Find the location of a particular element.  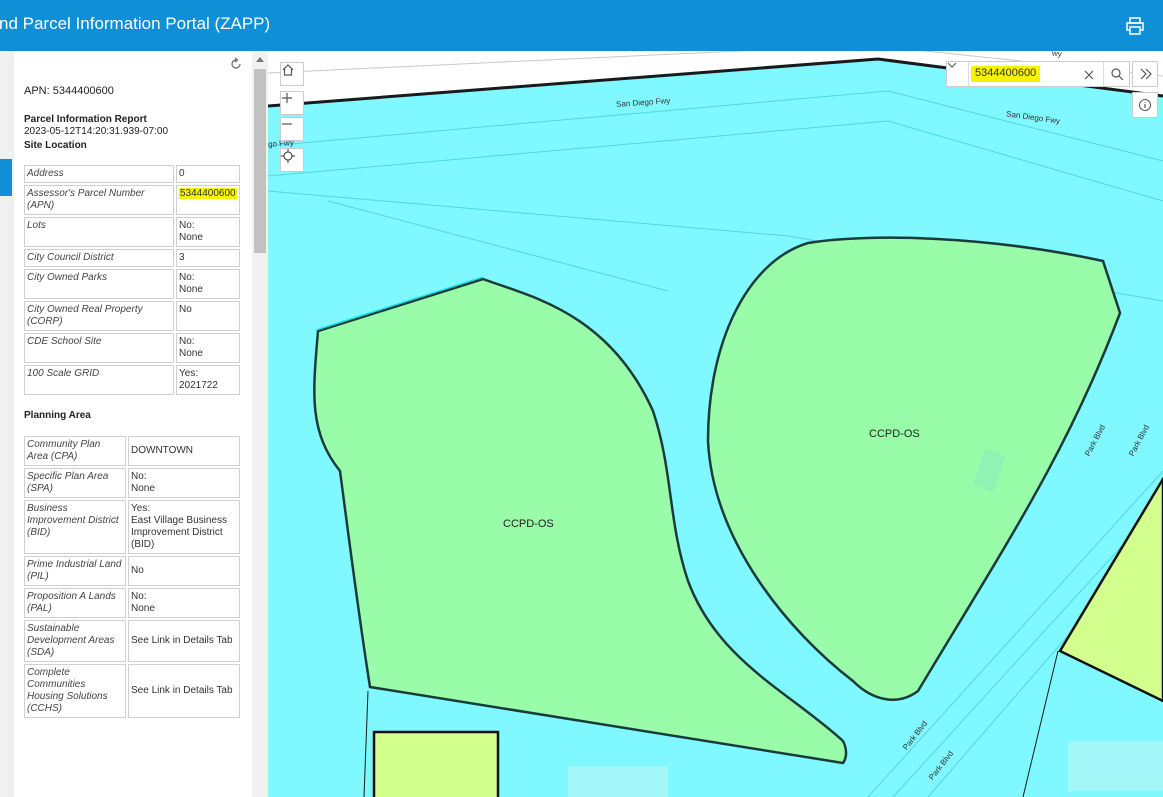

site-location-heading: Site Location is located at coordinates (55, 145).